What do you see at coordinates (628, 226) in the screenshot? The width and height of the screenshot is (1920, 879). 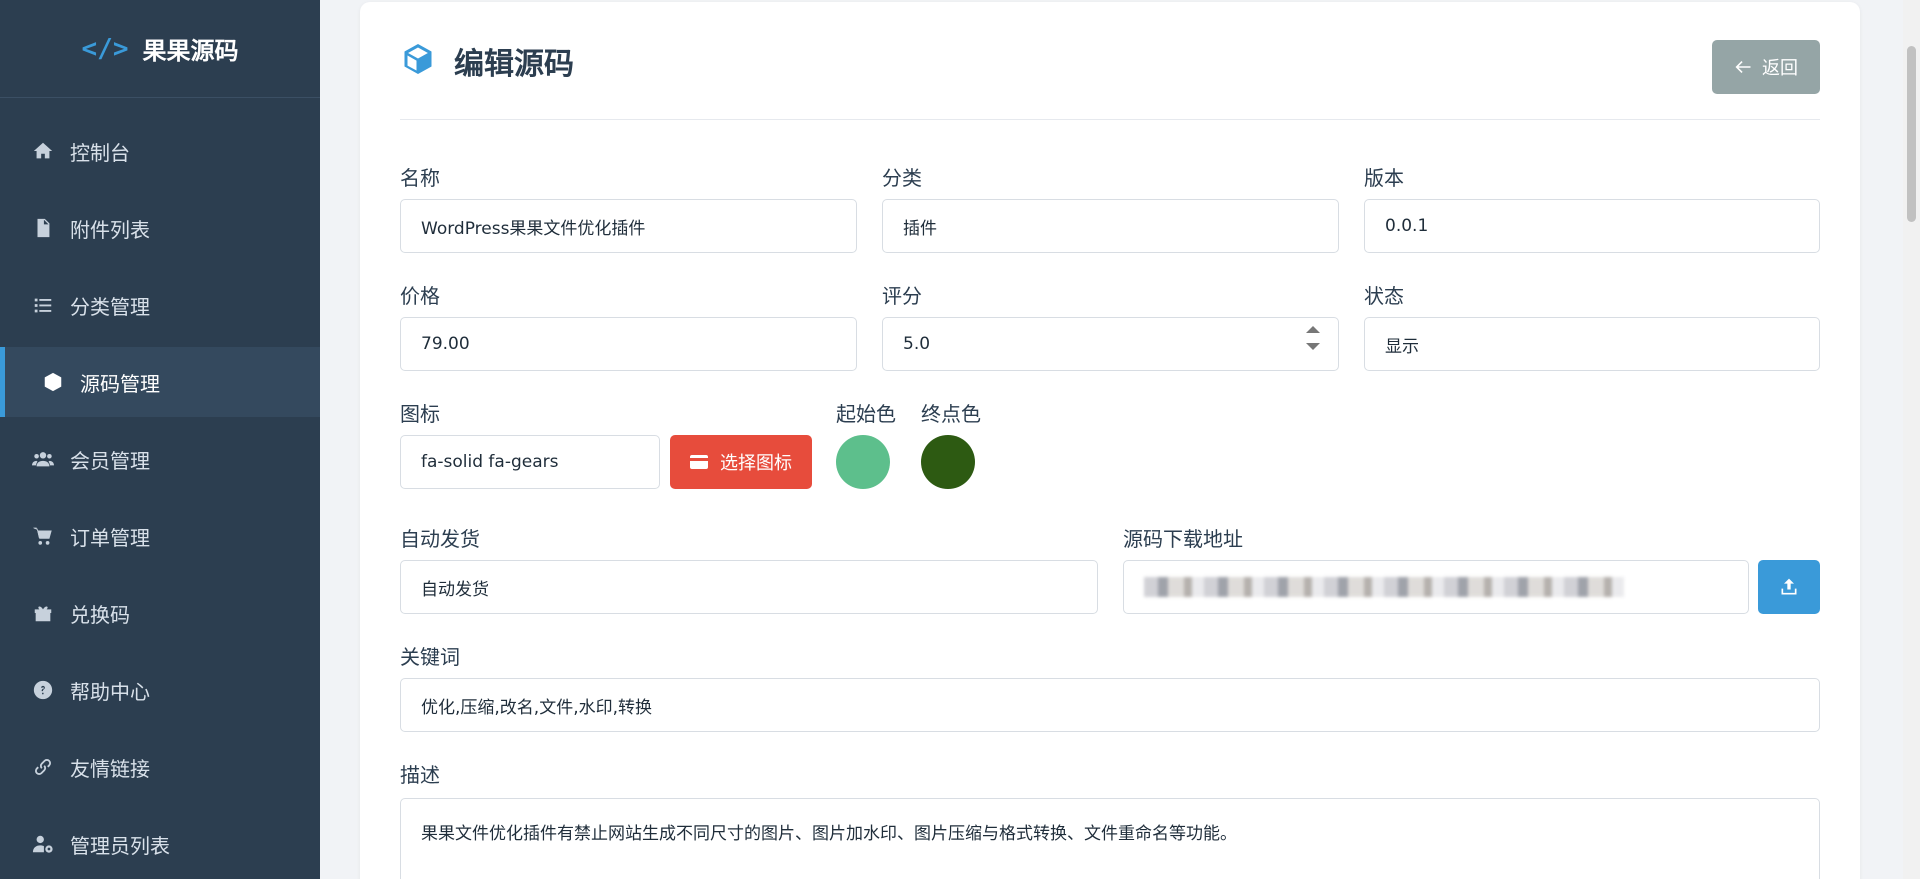 I see `name-field: WordPress果果文件优化插件` at bounding box center [628, 226].